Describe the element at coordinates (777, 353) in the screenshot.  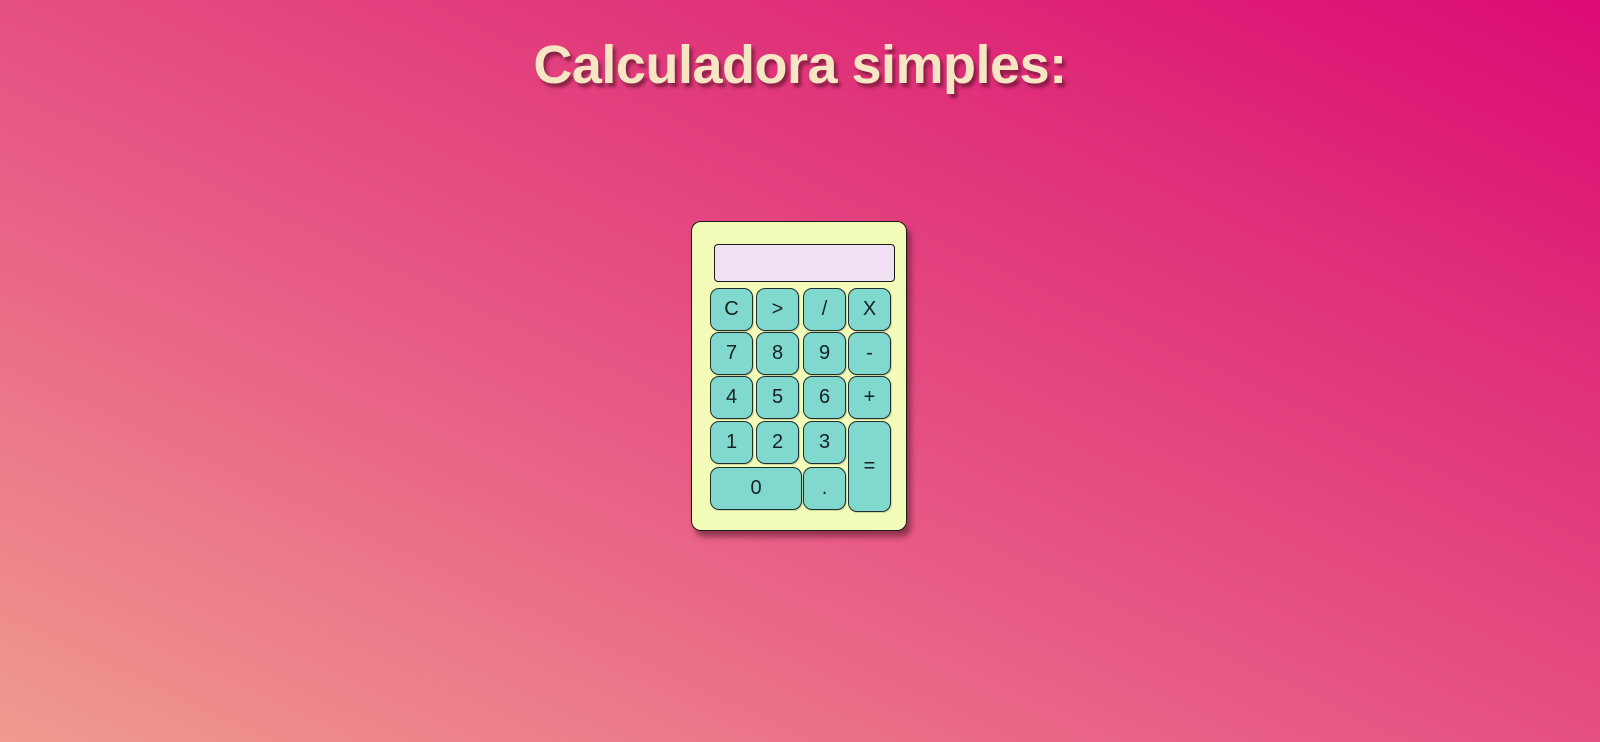
I see `digit-8-button: 8` at that location.